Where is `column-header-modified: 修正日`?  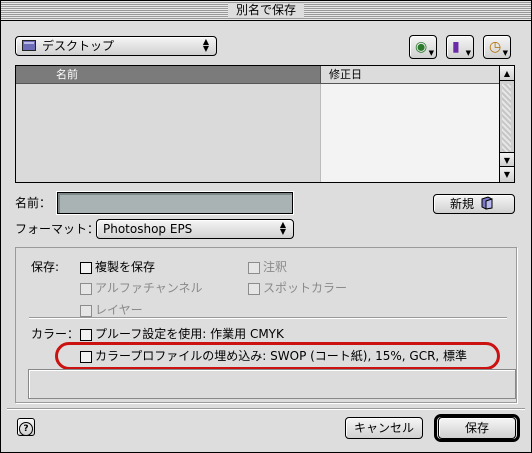
column-header-modified: 修正日 is located at coordinates (410, 75).